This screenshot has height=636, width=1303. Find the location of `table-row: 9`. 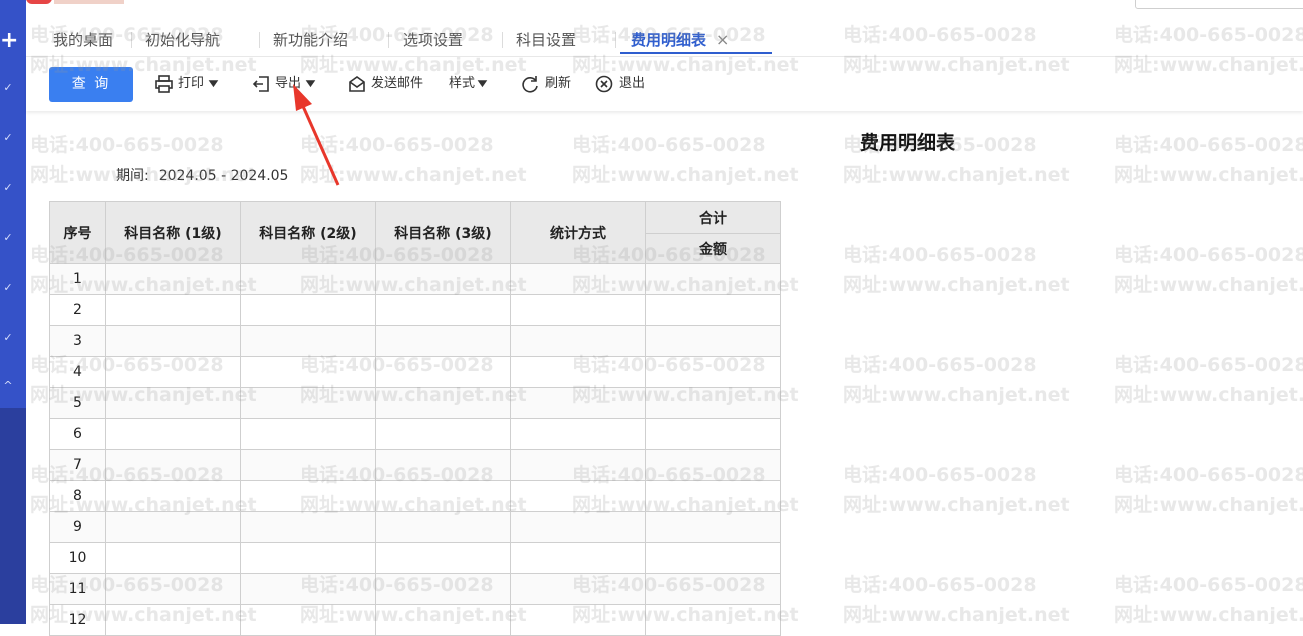

table-row: 9 is located at coordinates (415, 527).